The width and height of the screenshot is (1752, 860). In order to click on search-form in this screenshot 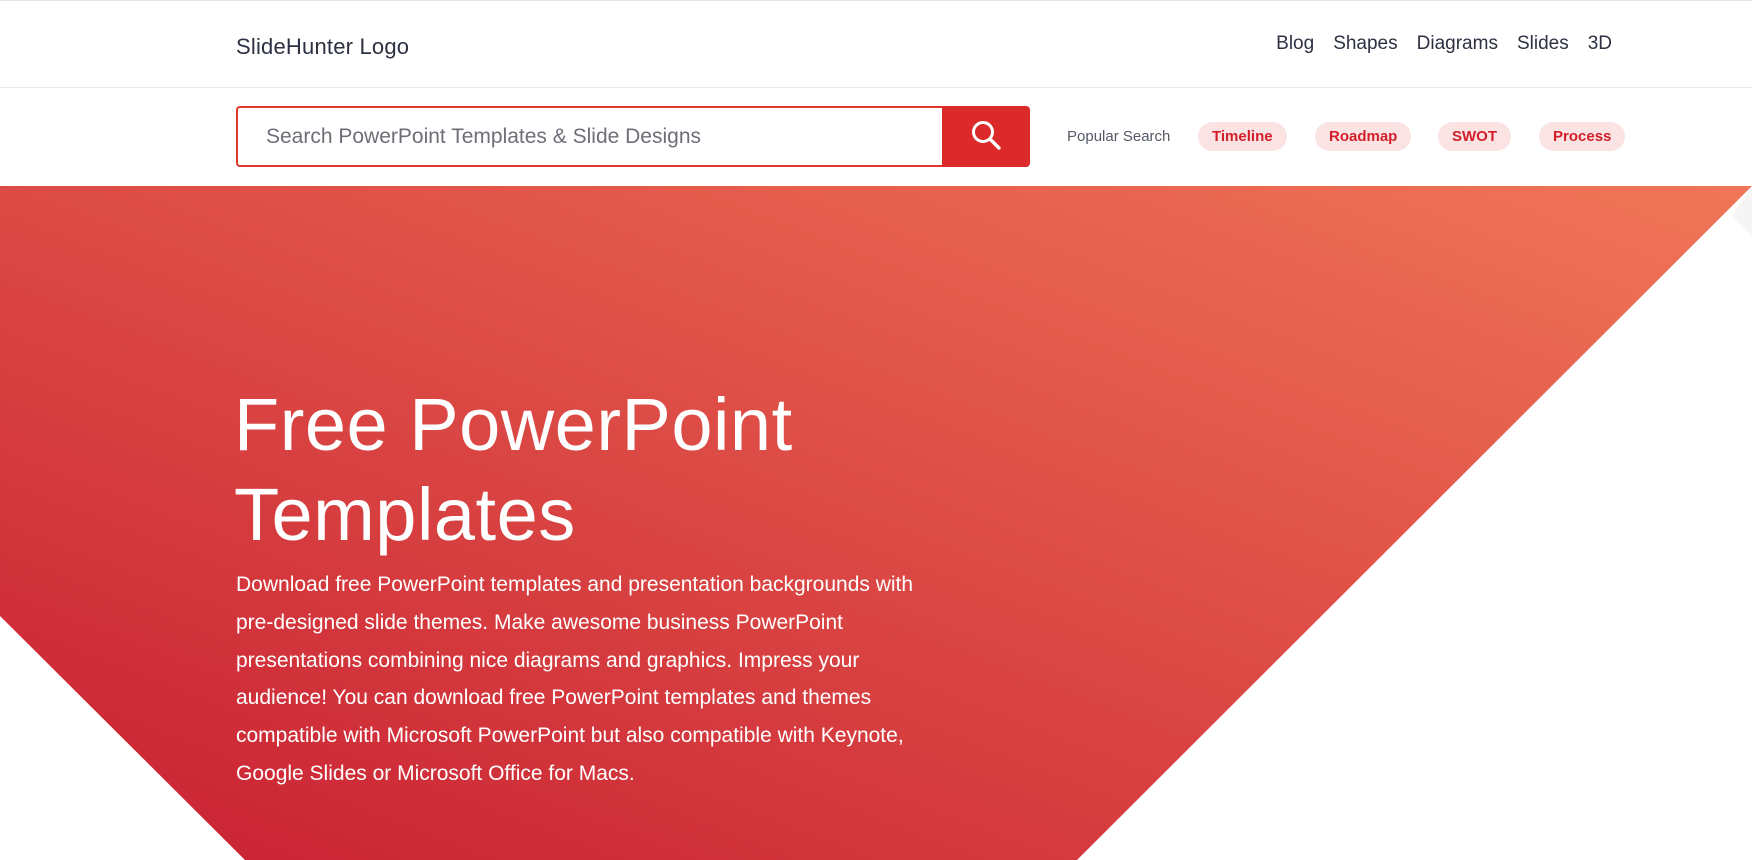, I will do `click(633, 136)`.